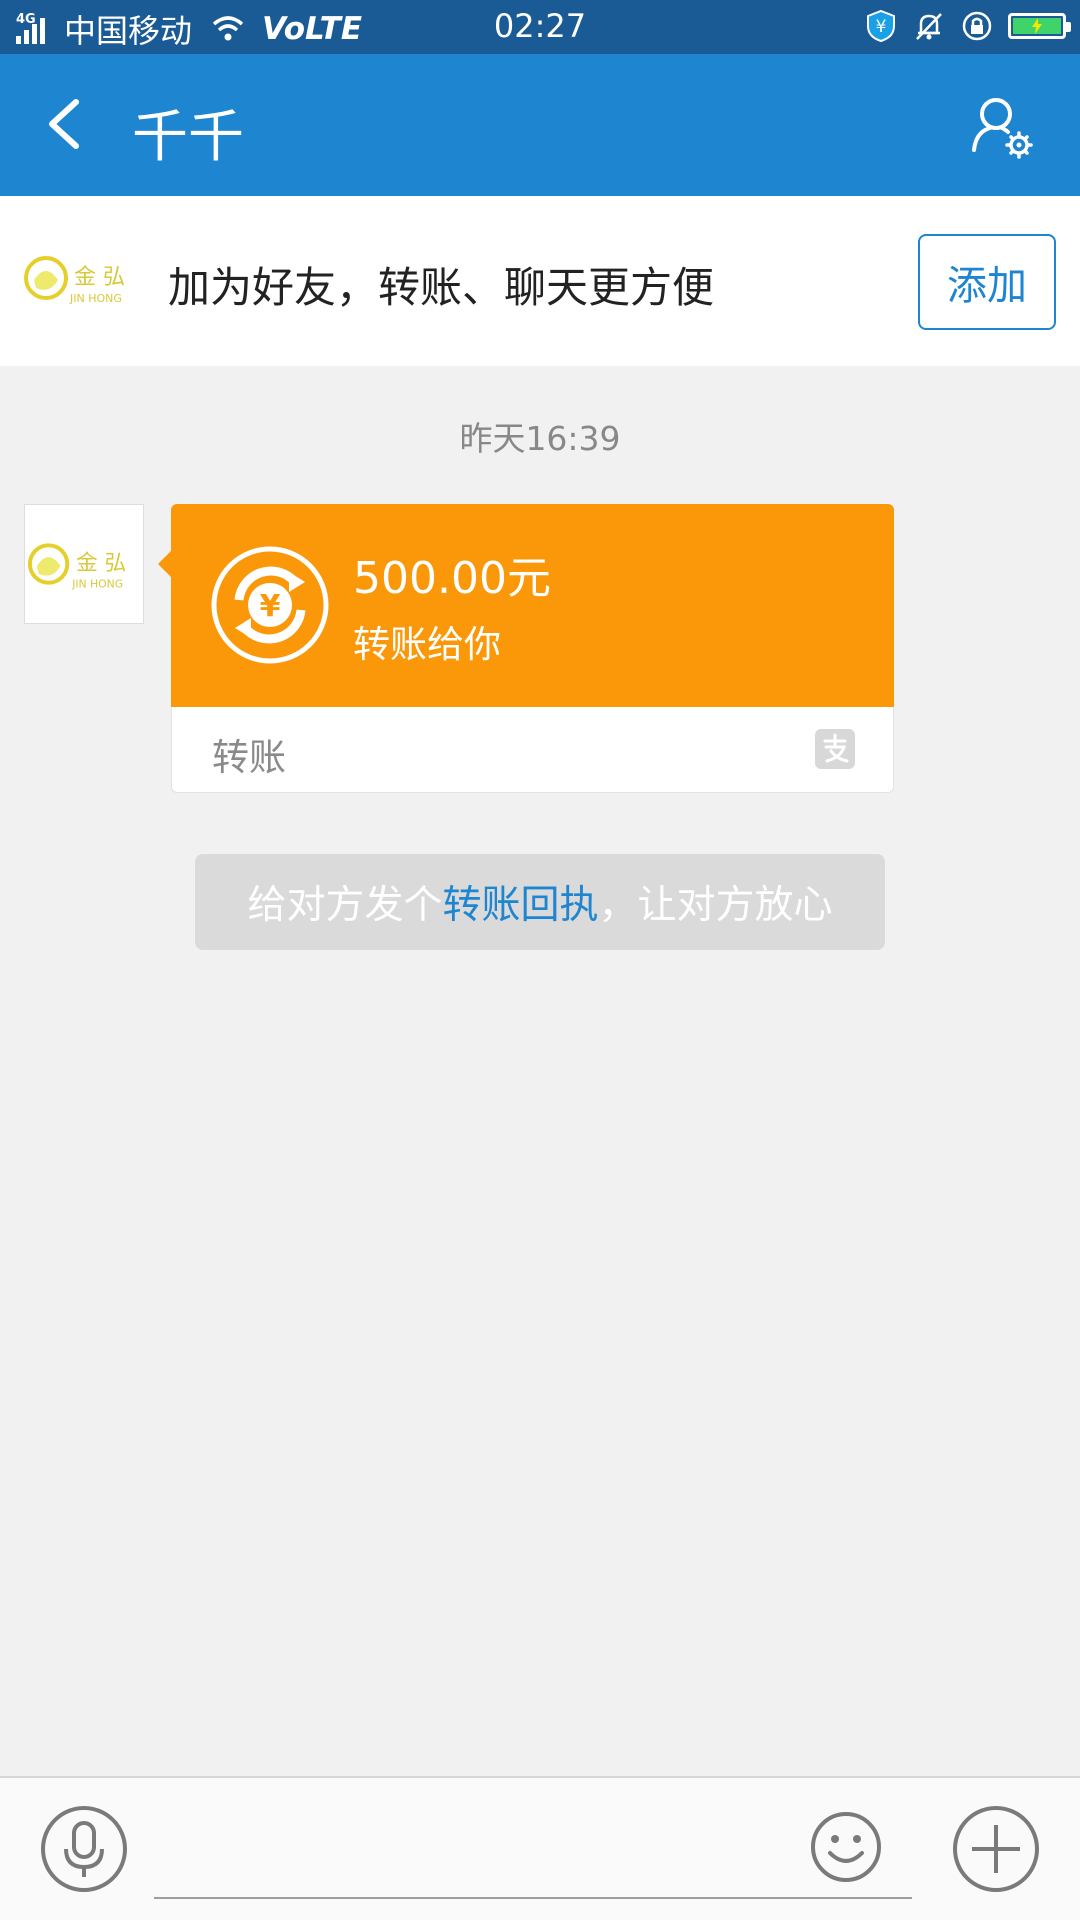  What do you see at coordinates (996, 1849) in the screenshot?
I see `plus-icon` at bounding box center [996, 1849].